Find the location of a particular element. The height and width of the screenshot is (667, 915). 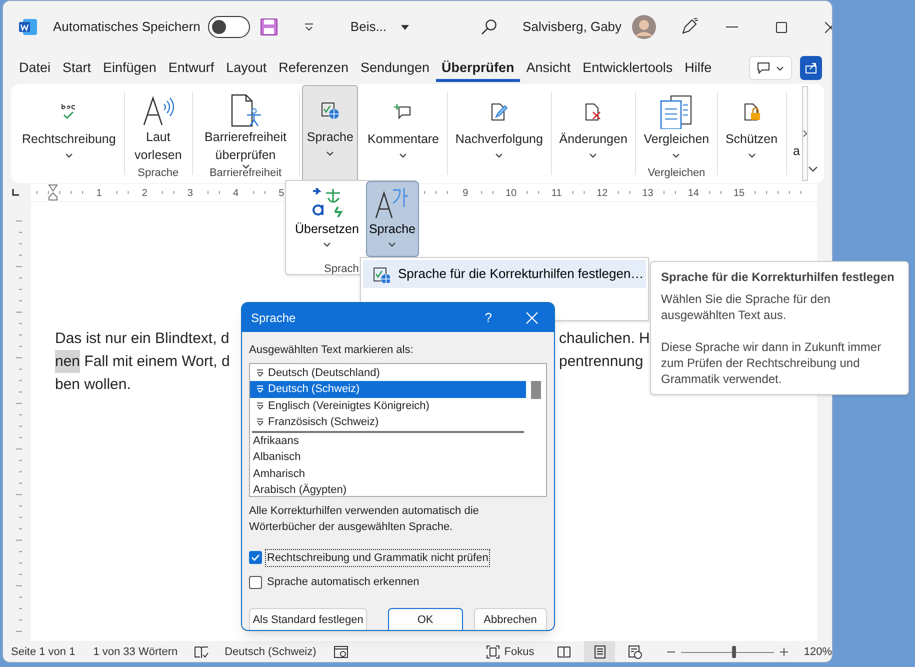

autosave-toggle is located at coordinates (229, 27).